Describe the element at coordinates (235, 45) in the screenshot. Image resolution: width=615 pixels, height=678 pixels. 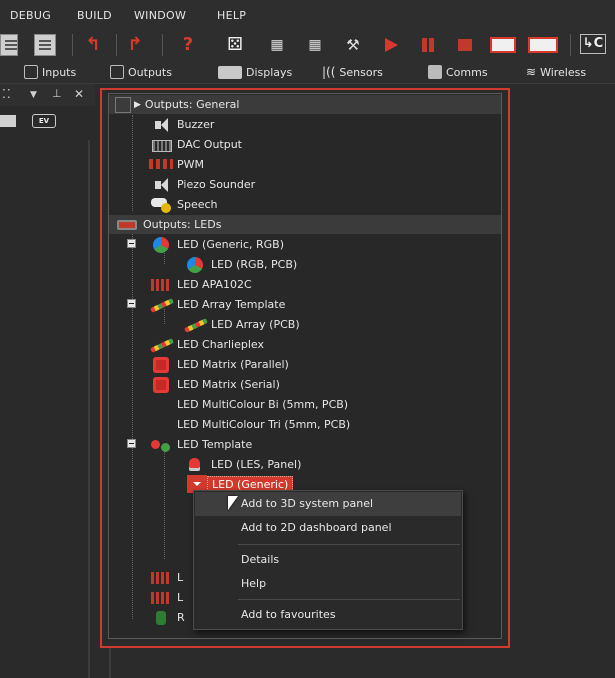
I see `dice-icon: ⚄` at that location.